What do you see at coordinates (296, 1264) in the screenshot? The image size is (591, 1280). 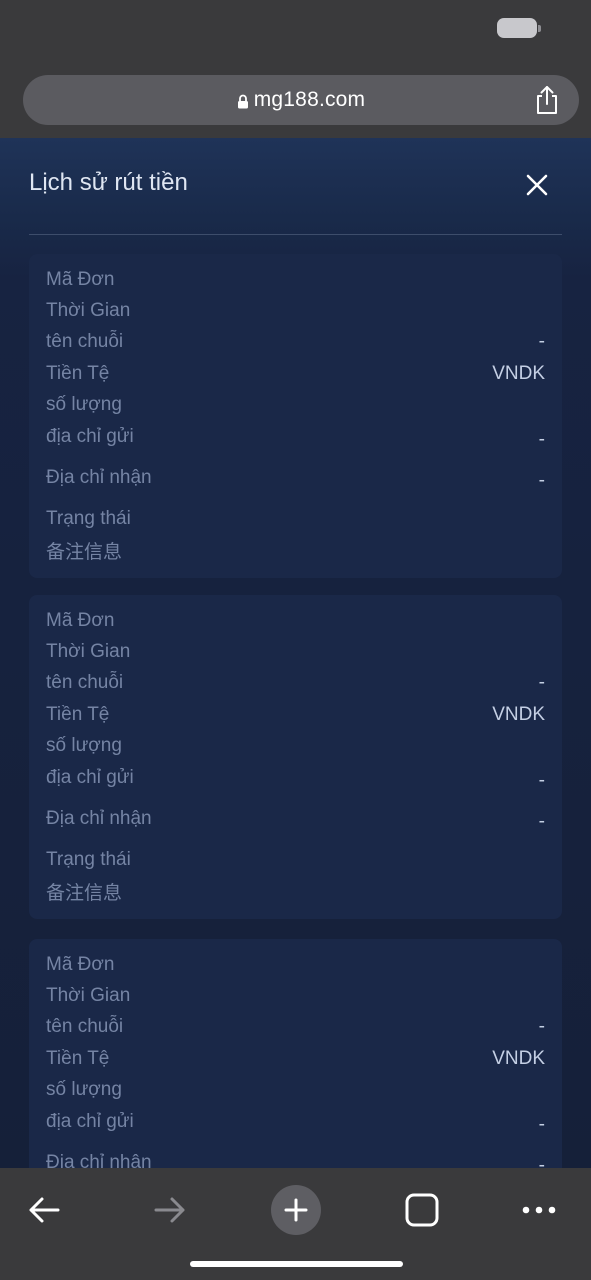 I see `home-indicator` at bounding box center [296, 1264].